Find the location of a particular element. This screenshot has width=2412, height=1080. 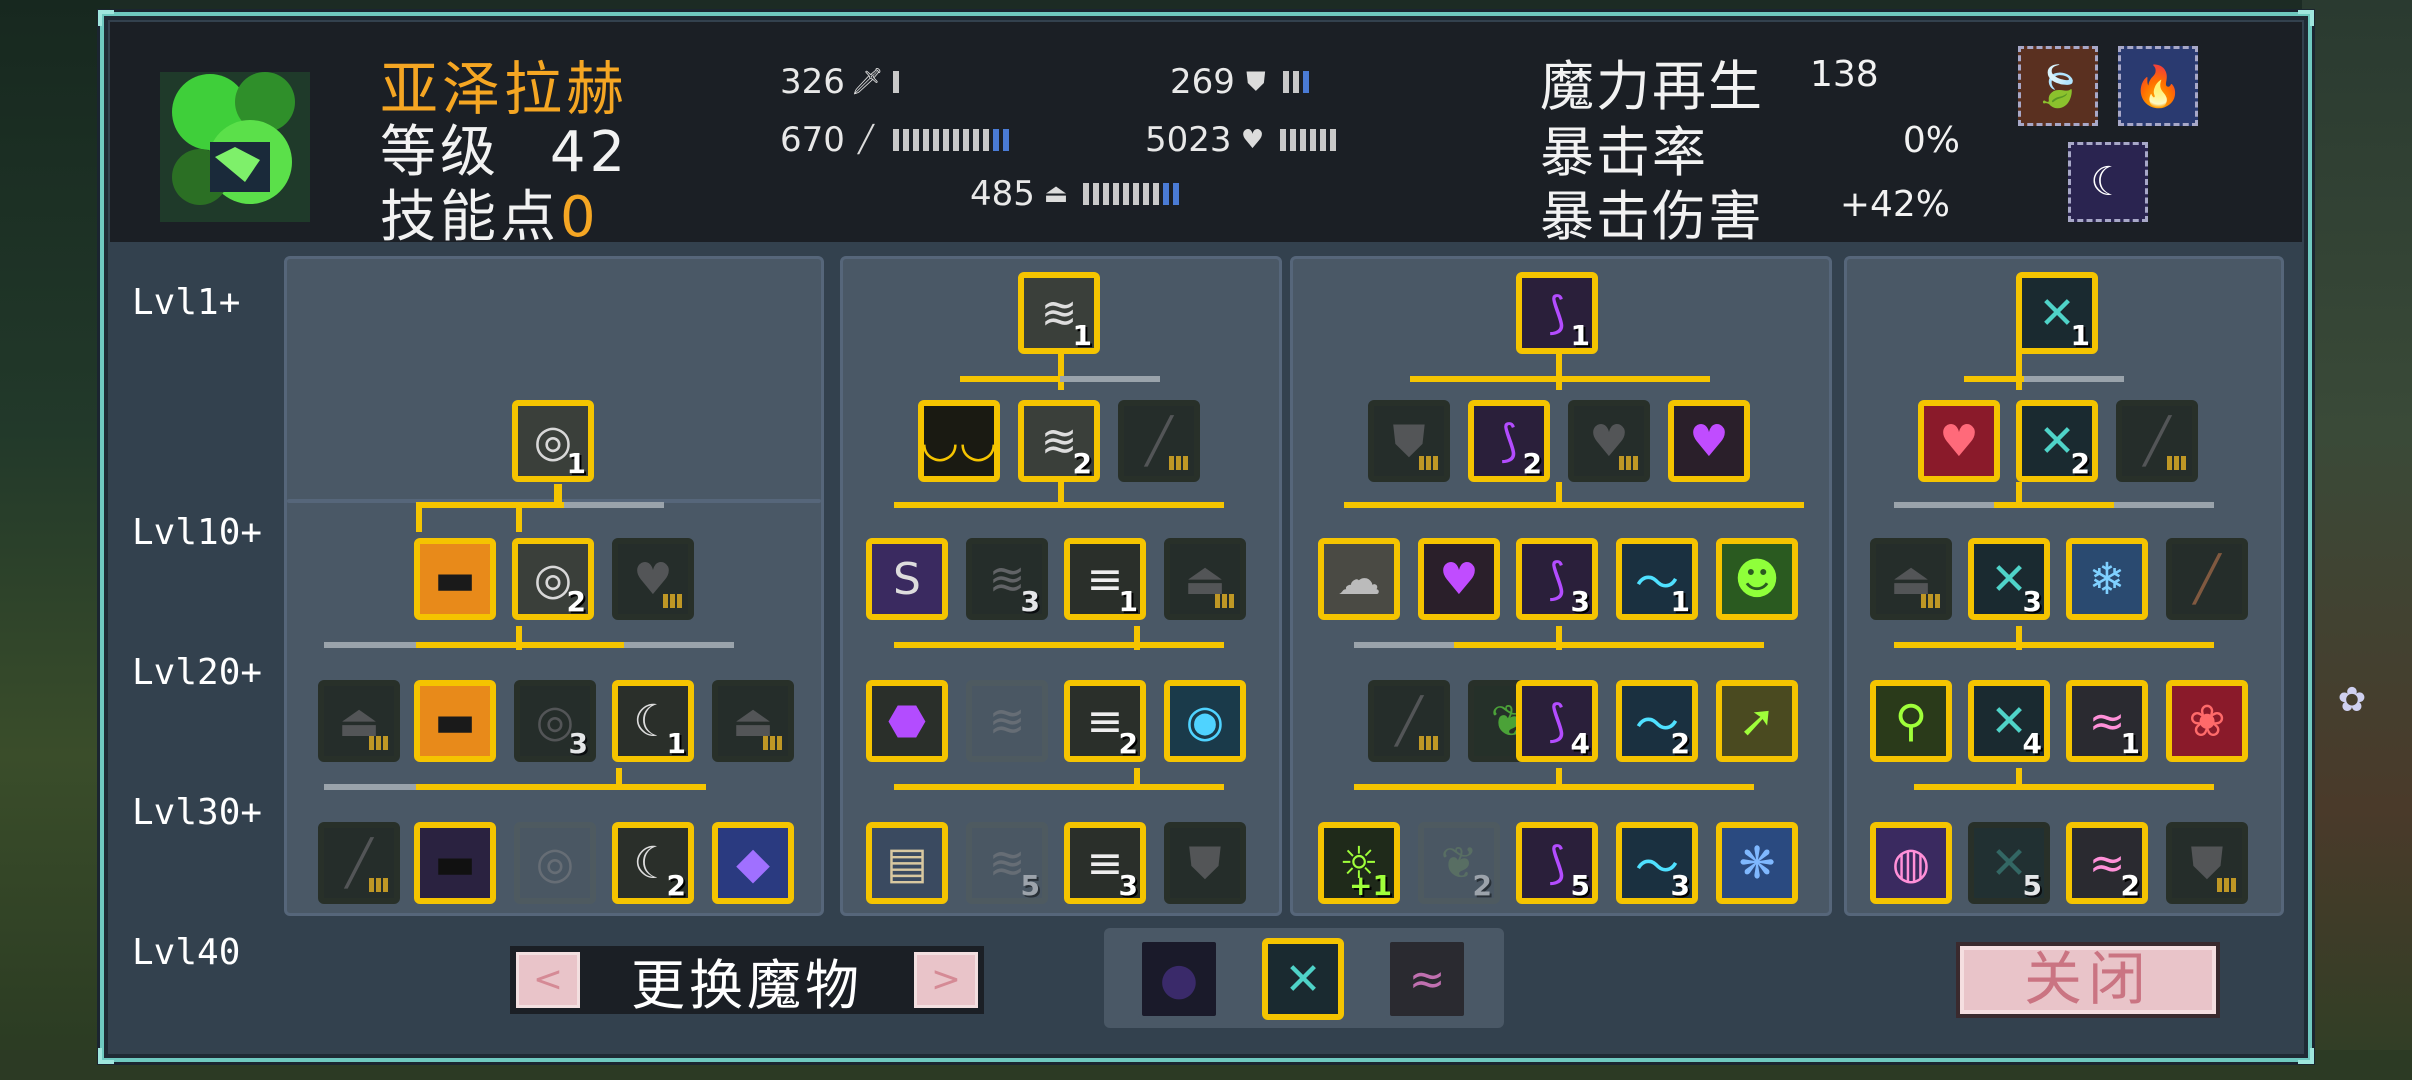

skill-node-boot-locked-3: ⏏ is located at coordinates (1205, 579).